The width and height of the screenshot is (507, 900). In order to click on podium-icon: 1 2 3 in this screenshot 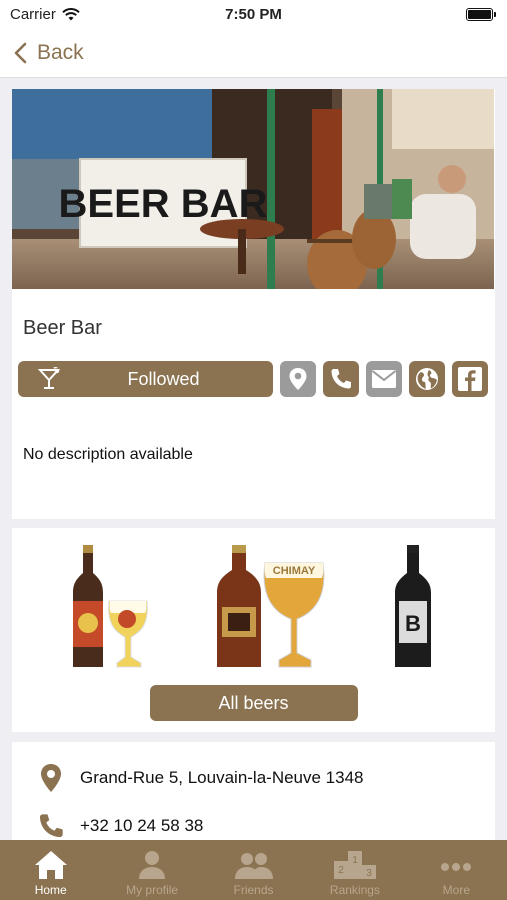, I will do `click(354, 865)`.